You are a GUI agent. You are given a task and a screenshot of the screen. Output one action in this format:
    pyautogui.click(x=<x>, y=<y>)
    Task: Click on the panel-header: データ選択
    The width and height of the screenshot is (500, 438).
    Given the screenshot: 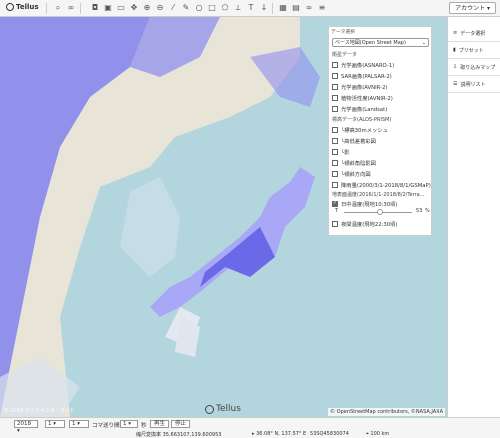 What is the action you would take?
    pyautogui.click(x=343, y=32)
    